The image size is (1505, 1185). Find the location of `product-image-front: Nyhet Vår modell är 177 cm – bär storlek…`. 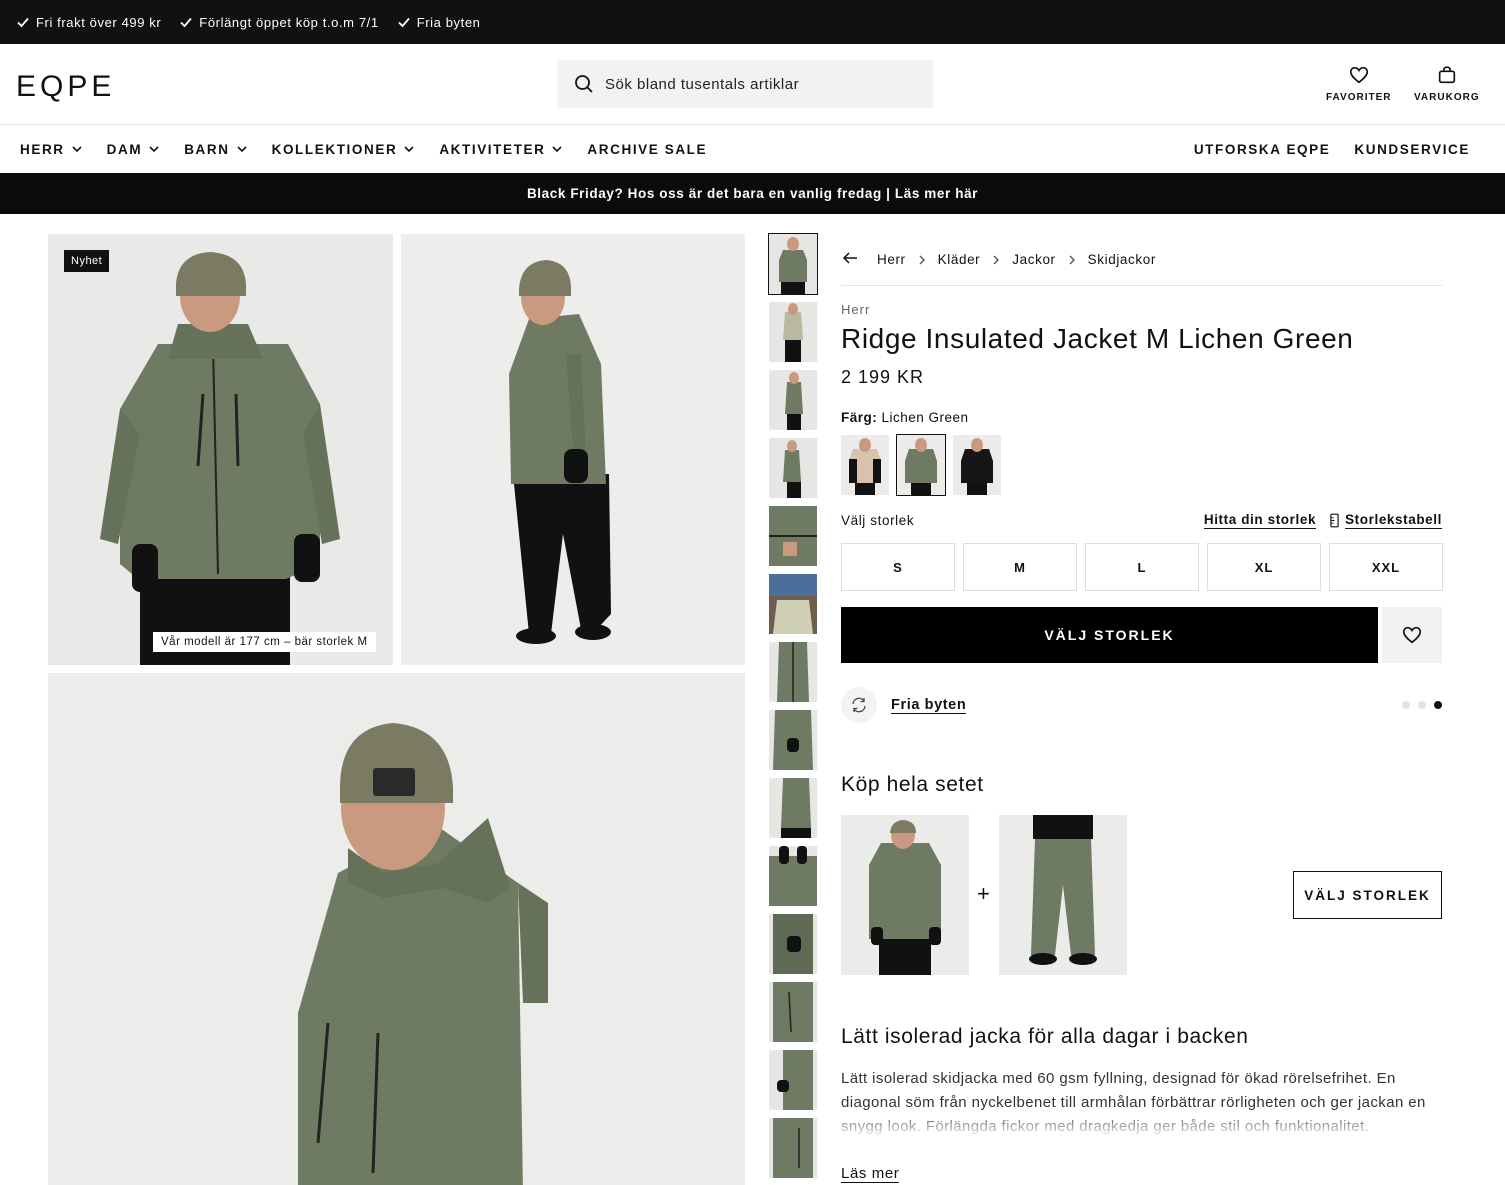

product-image-front: Nyhet Vår modell är 177 cm – bär storlek… is located at coordinates (220, 449).